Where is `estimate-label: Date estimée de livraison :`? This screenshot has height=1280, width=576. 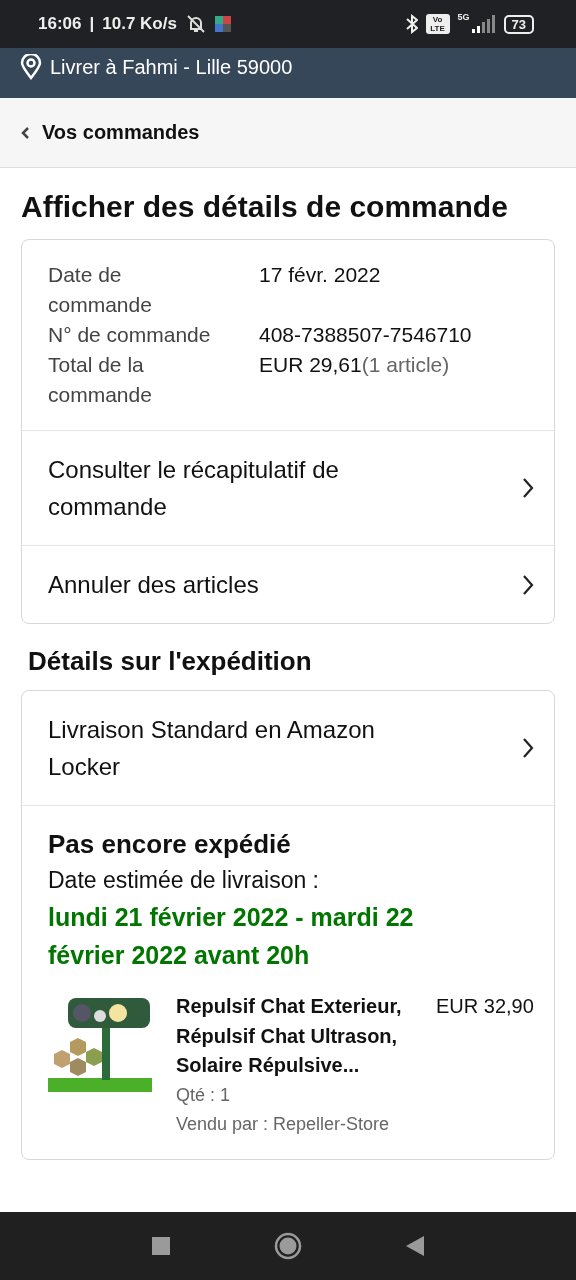
estimate-label: Date estimée de livraison : is located at coordinates (184, 880).